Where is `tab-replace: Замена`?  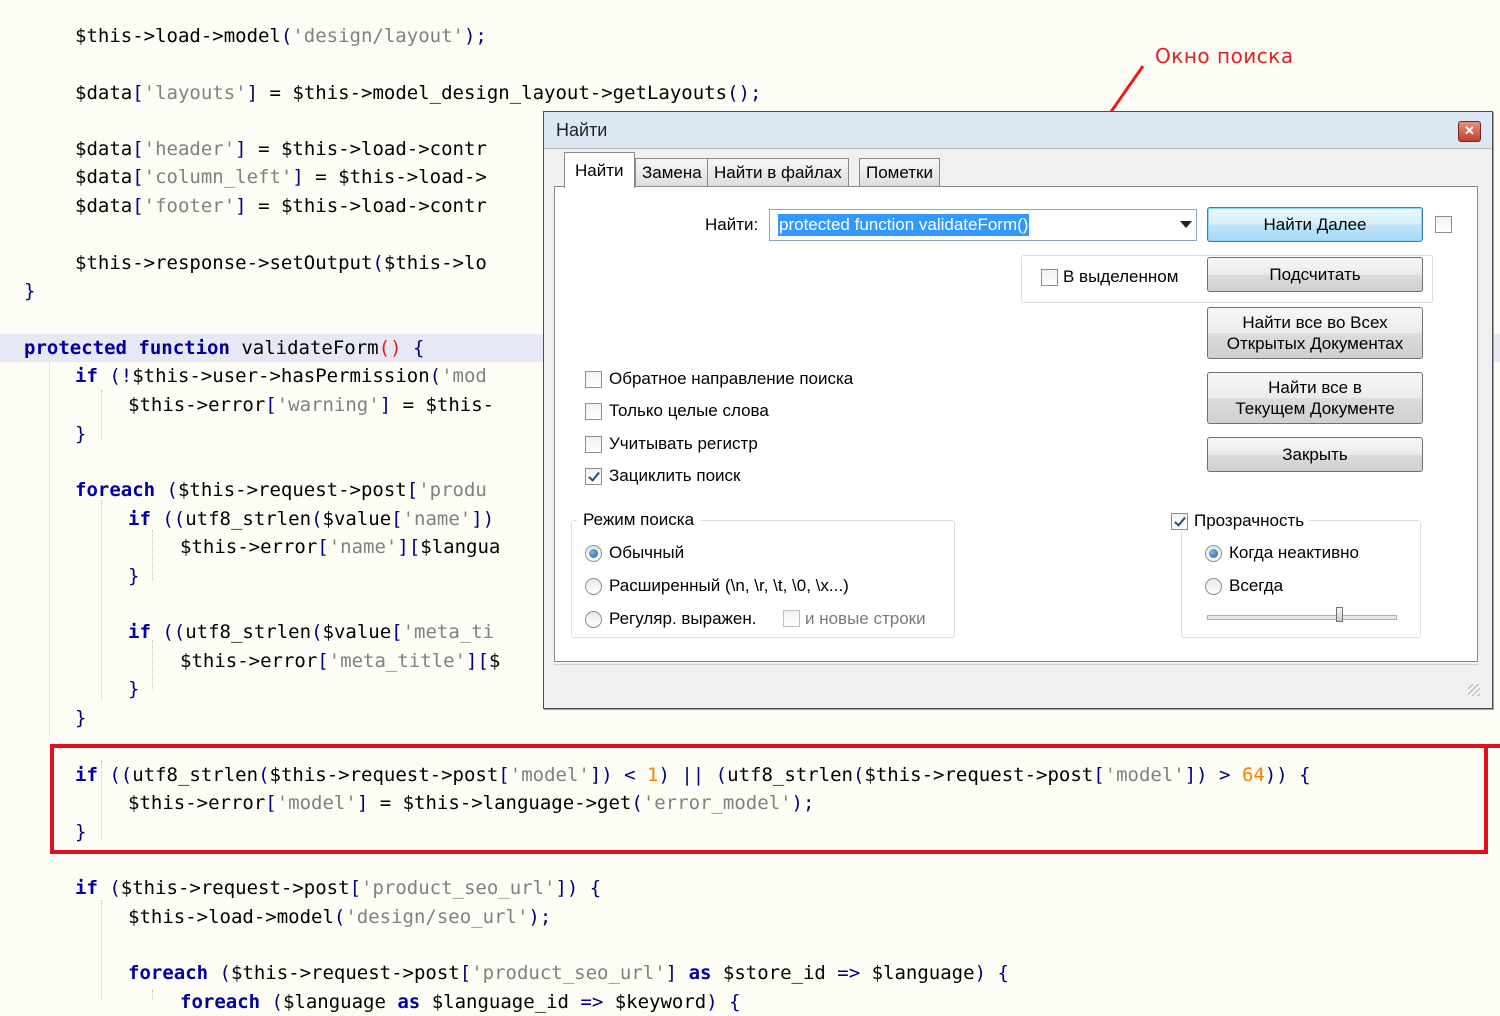
tab-replace: Замена is located at coordinates (672, 172).